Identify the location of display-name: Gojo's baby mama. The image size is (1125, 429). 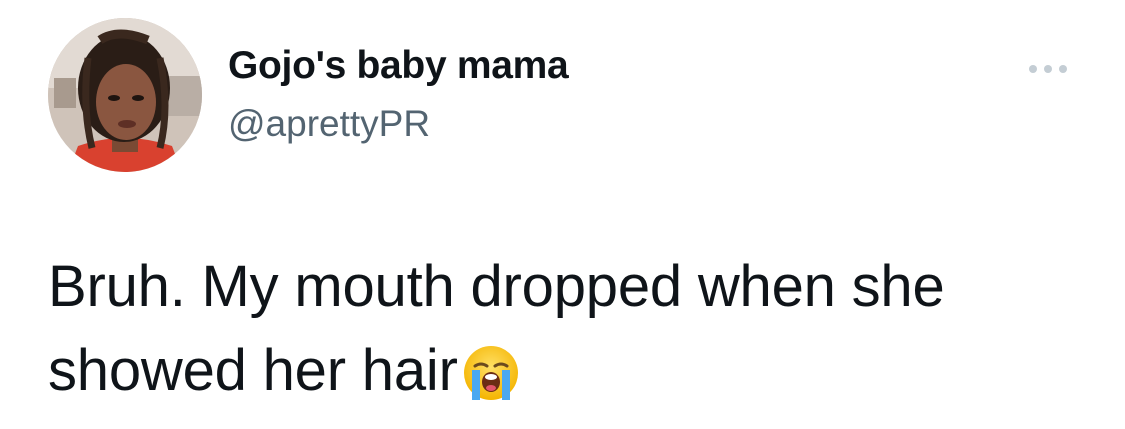
(398, 66).